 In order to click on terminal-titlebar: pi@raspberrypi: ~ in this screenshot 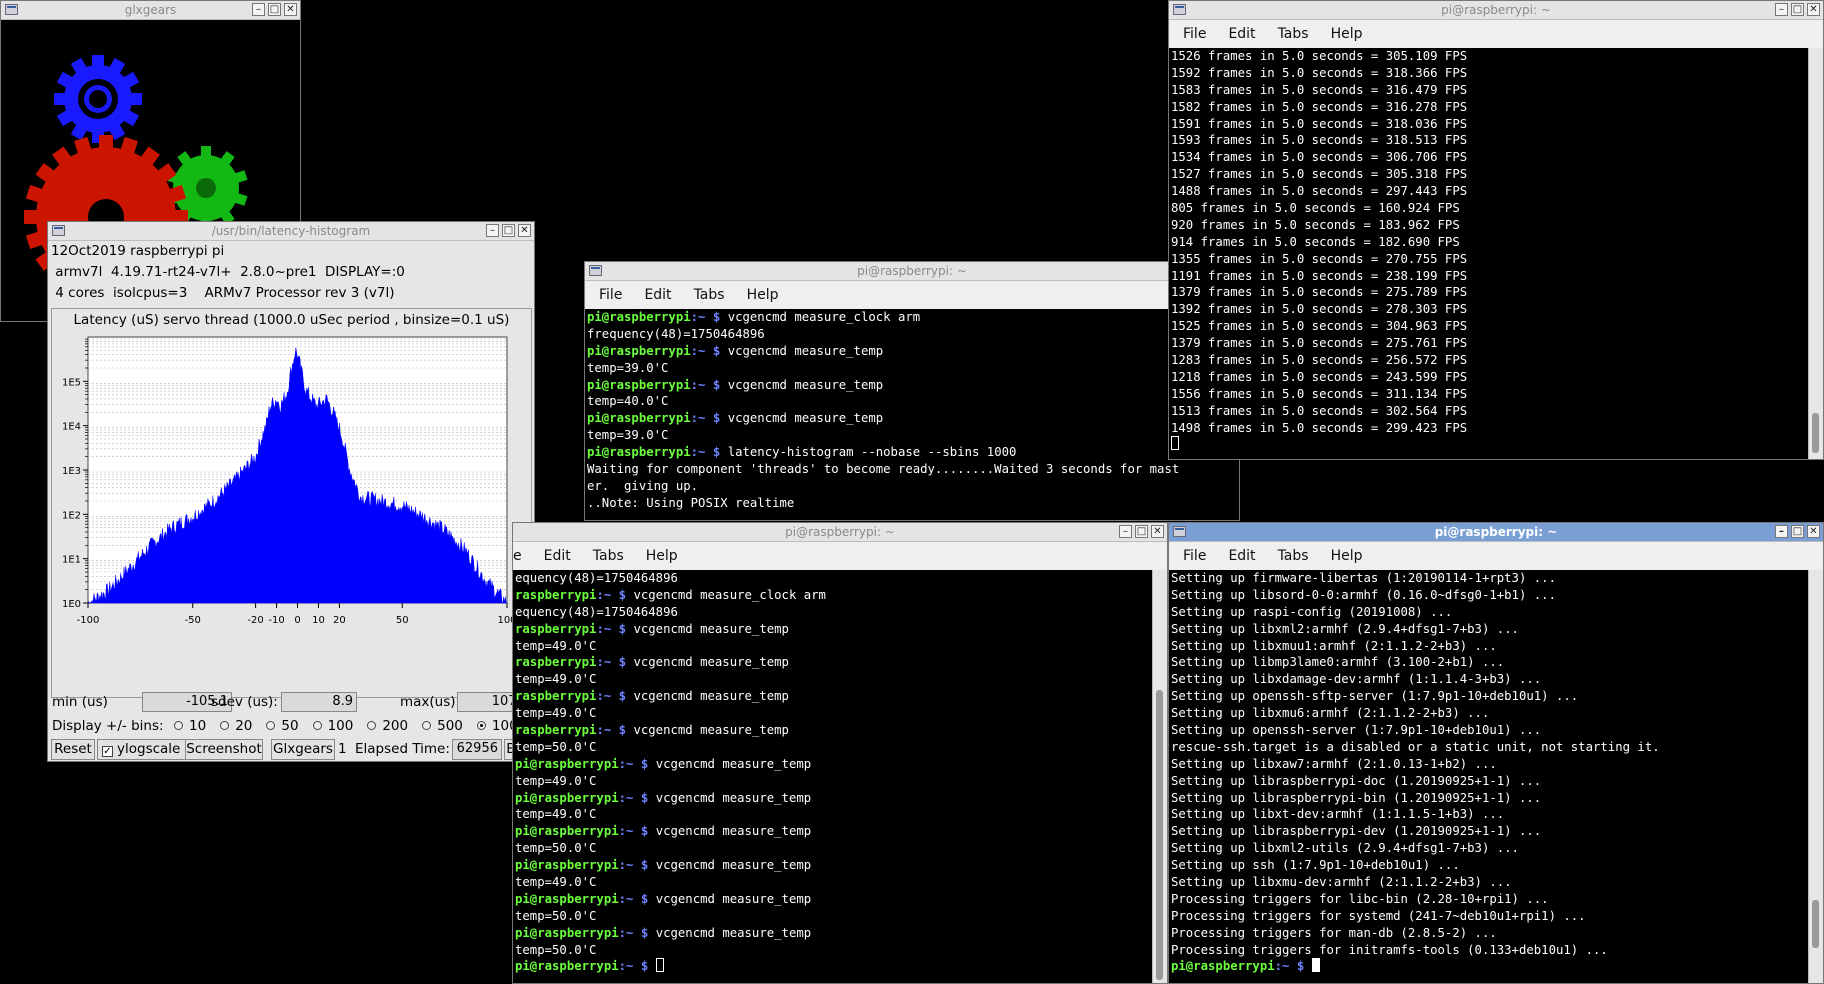, I will do `click(912, 271)`.